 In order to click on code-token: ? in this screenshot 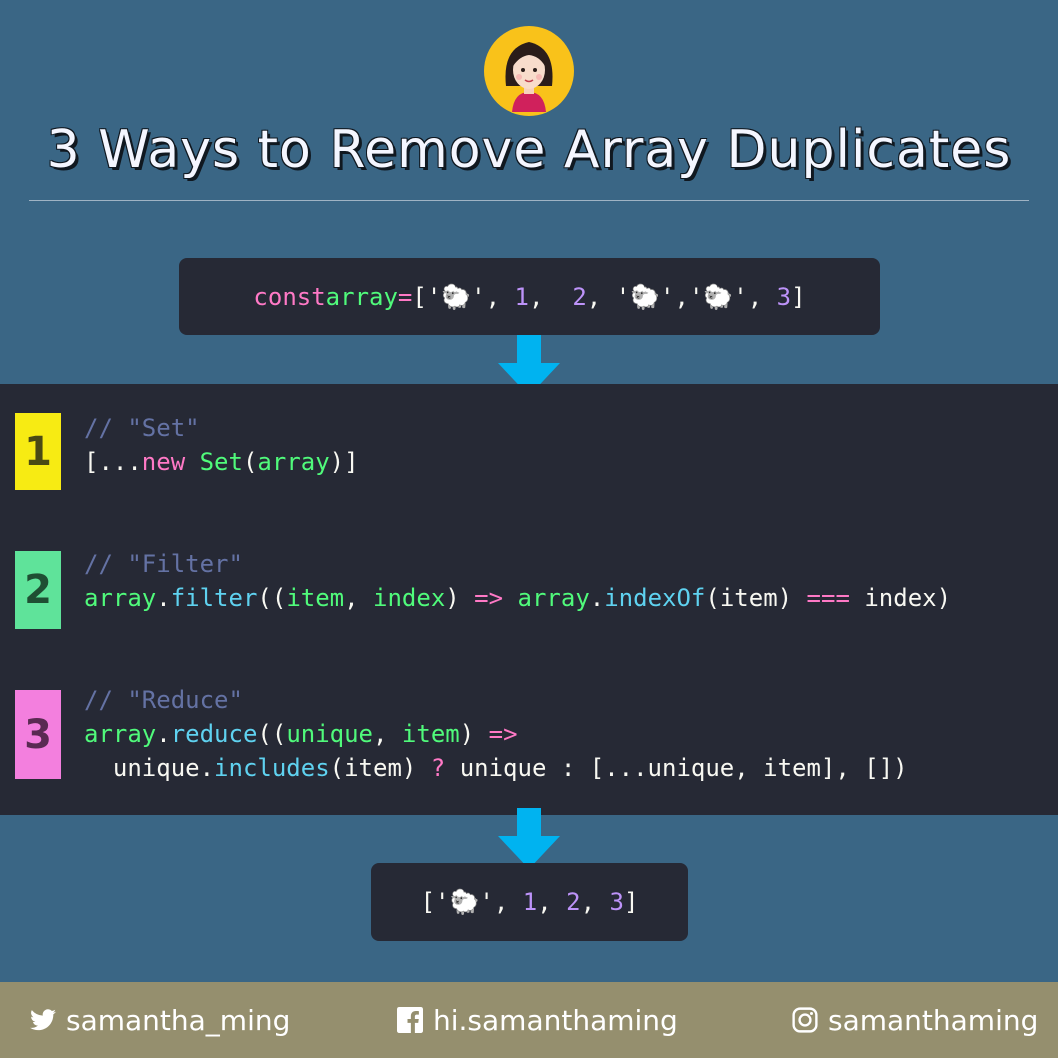, I will do `click(438, 768)`.